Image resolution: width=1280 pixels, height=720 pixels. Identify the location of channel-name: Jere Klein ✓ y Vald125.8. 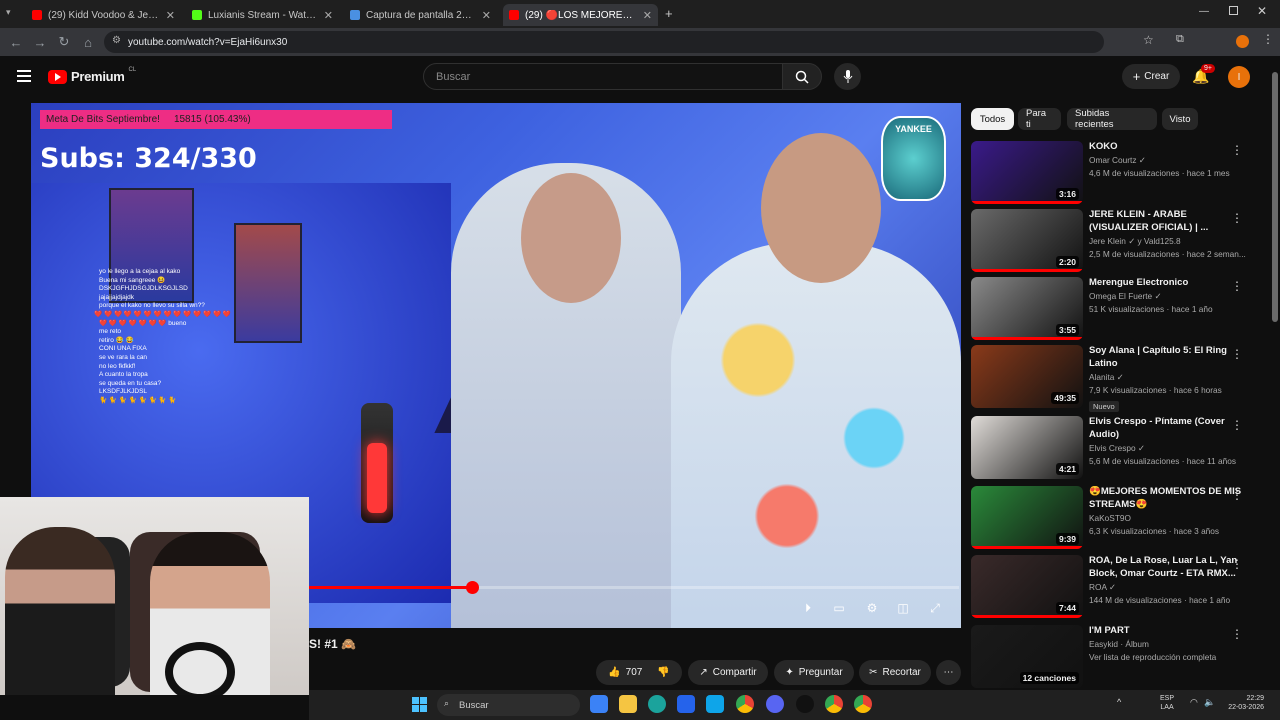
(1169, 241).